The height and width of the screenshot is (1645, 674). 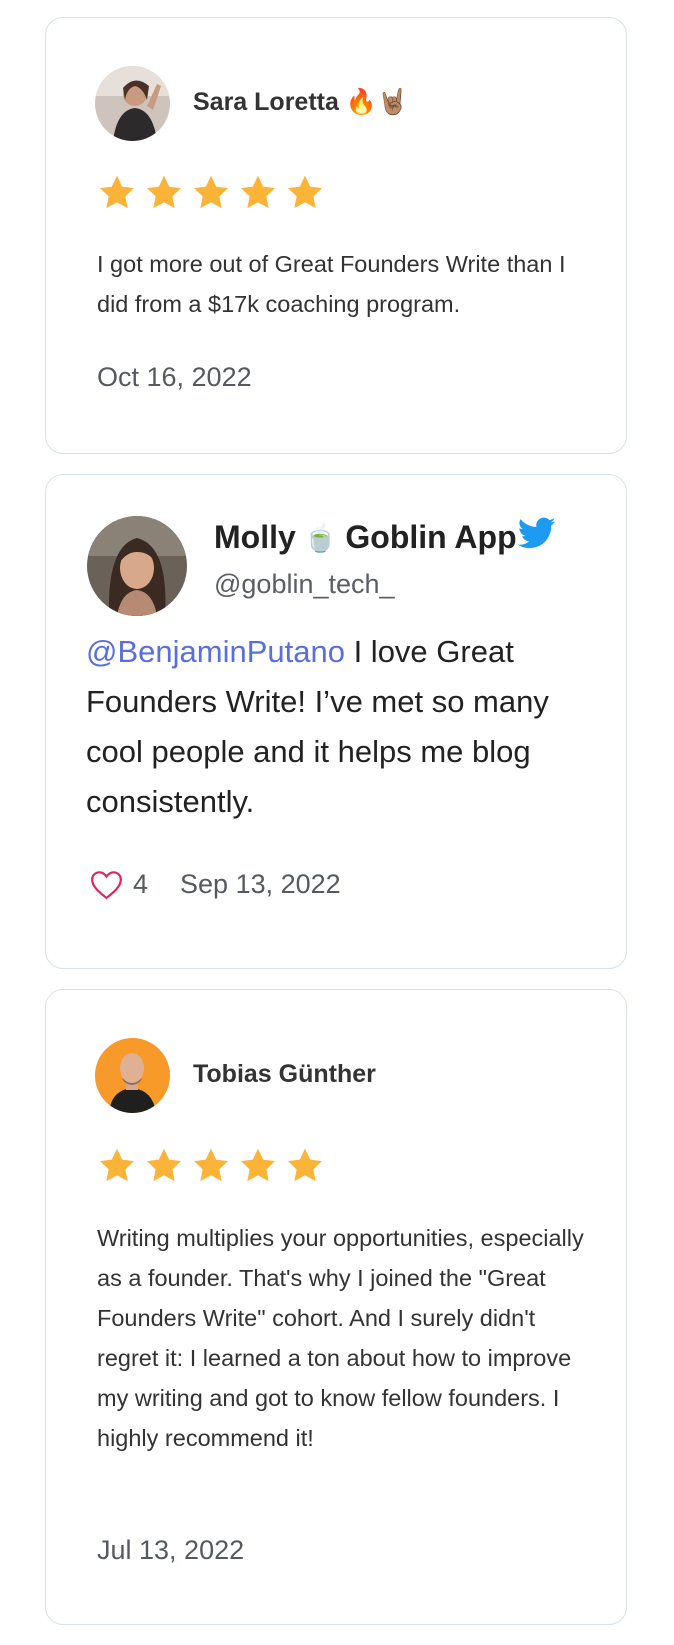 I want to click on tweet-footer: 4 Sep 13, 2022, so click(x=215, y=884).